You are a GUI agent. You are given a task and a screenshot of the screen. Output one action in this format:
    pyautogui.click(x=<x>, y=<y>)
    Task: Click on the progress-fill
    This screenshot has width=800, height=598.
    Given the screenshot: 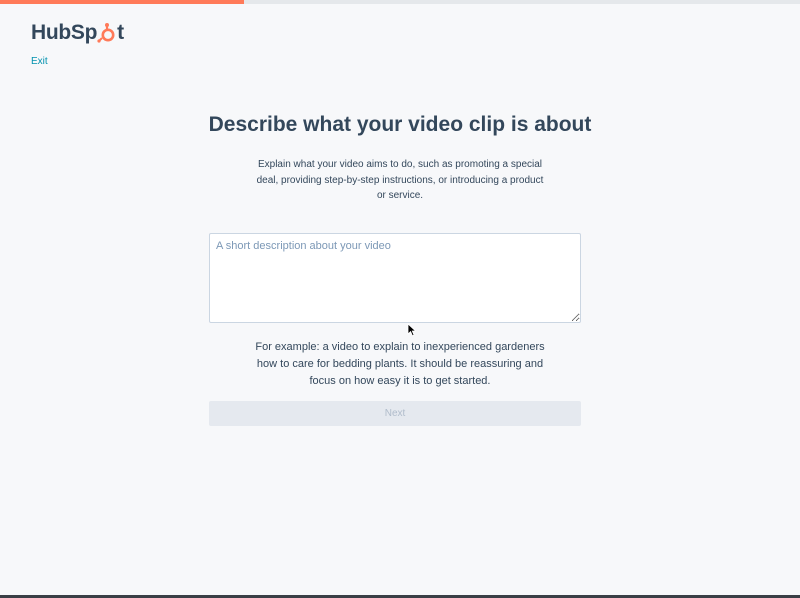 What is the action you would take?
    pyautogui.click(x=122, y=2)
    